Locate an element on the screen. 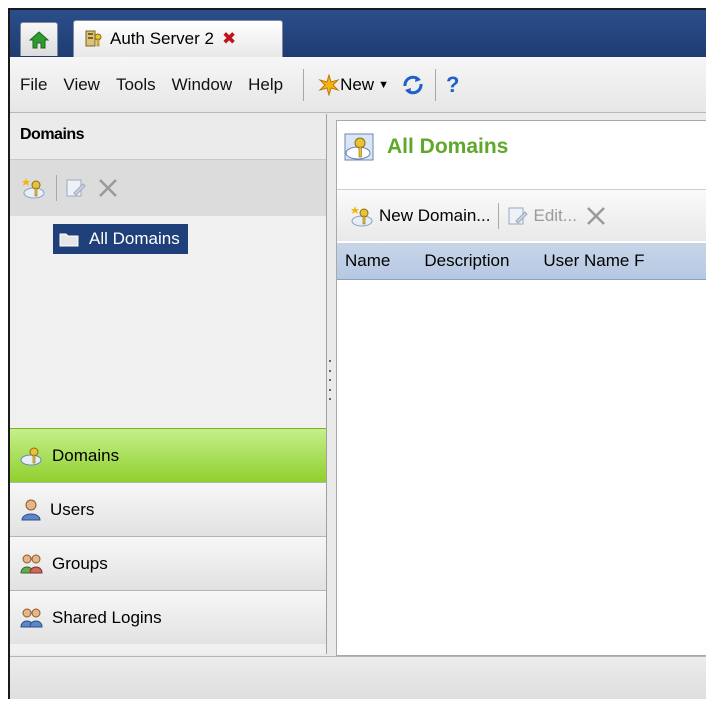  nav-groups-label: Groups is located at coordinates (80, 563).